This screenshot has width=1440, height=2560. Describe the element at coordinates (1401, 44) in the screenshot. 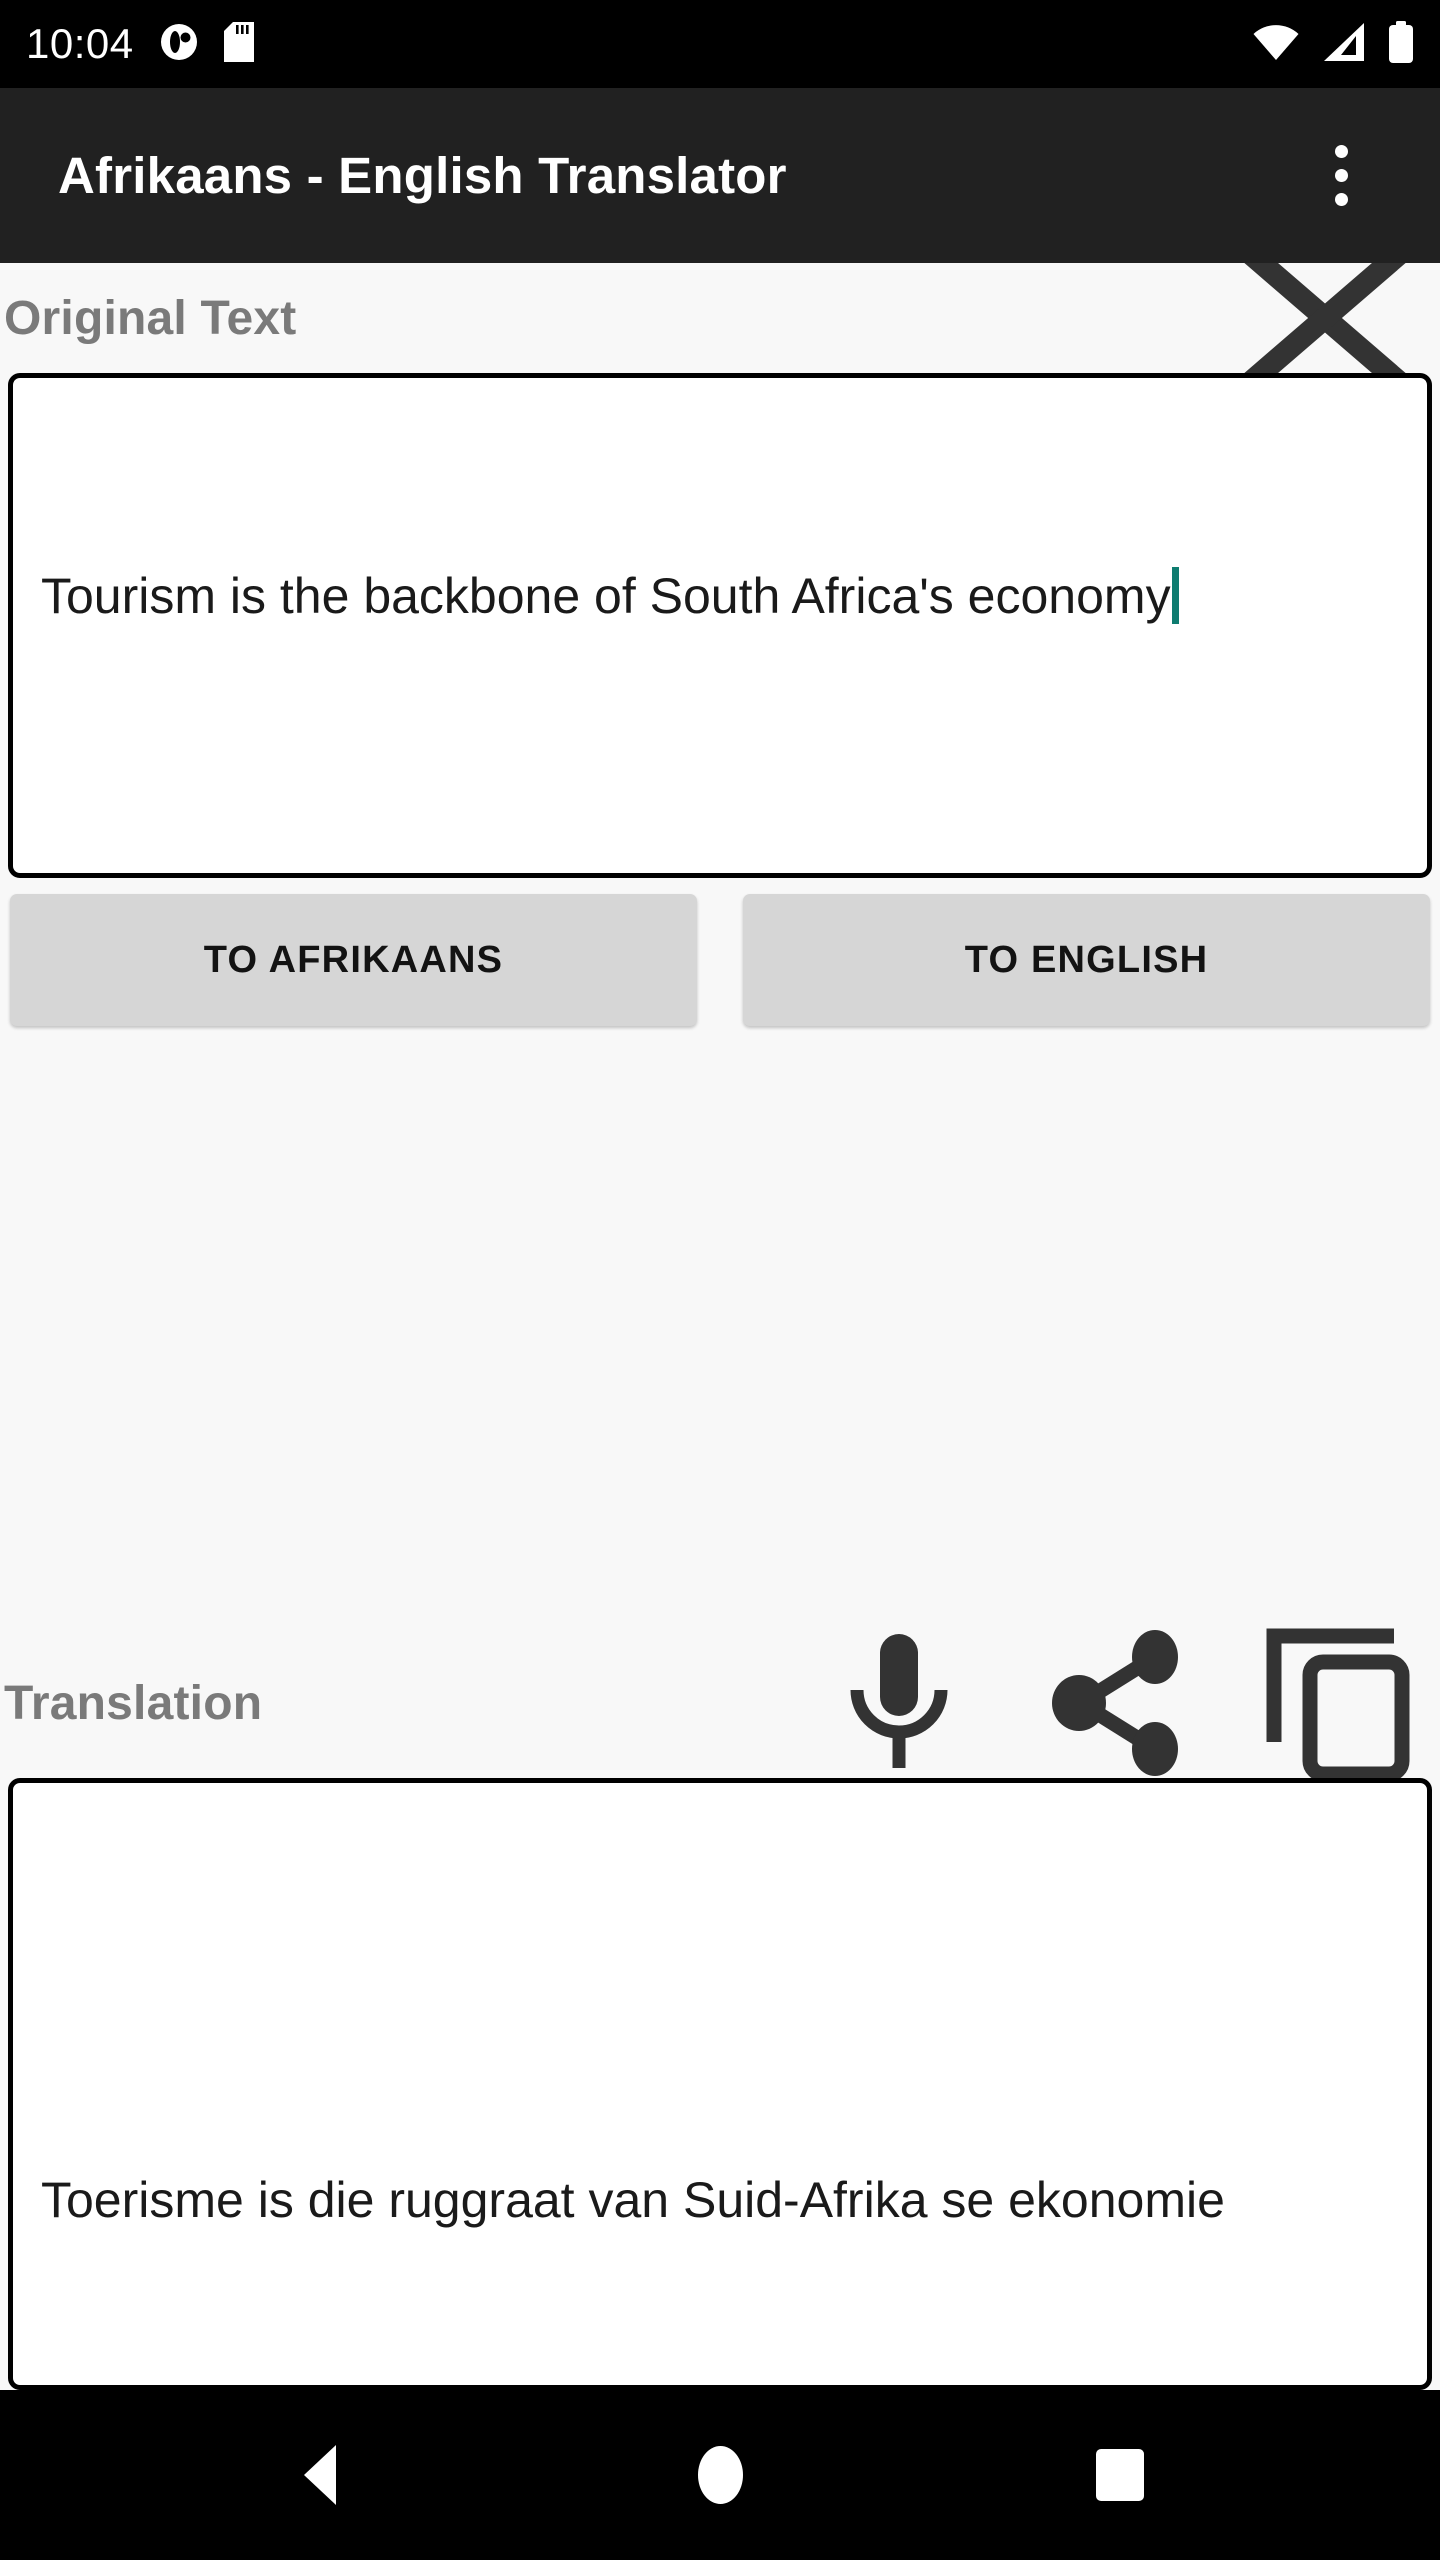

I see `battery-icon` at that location.